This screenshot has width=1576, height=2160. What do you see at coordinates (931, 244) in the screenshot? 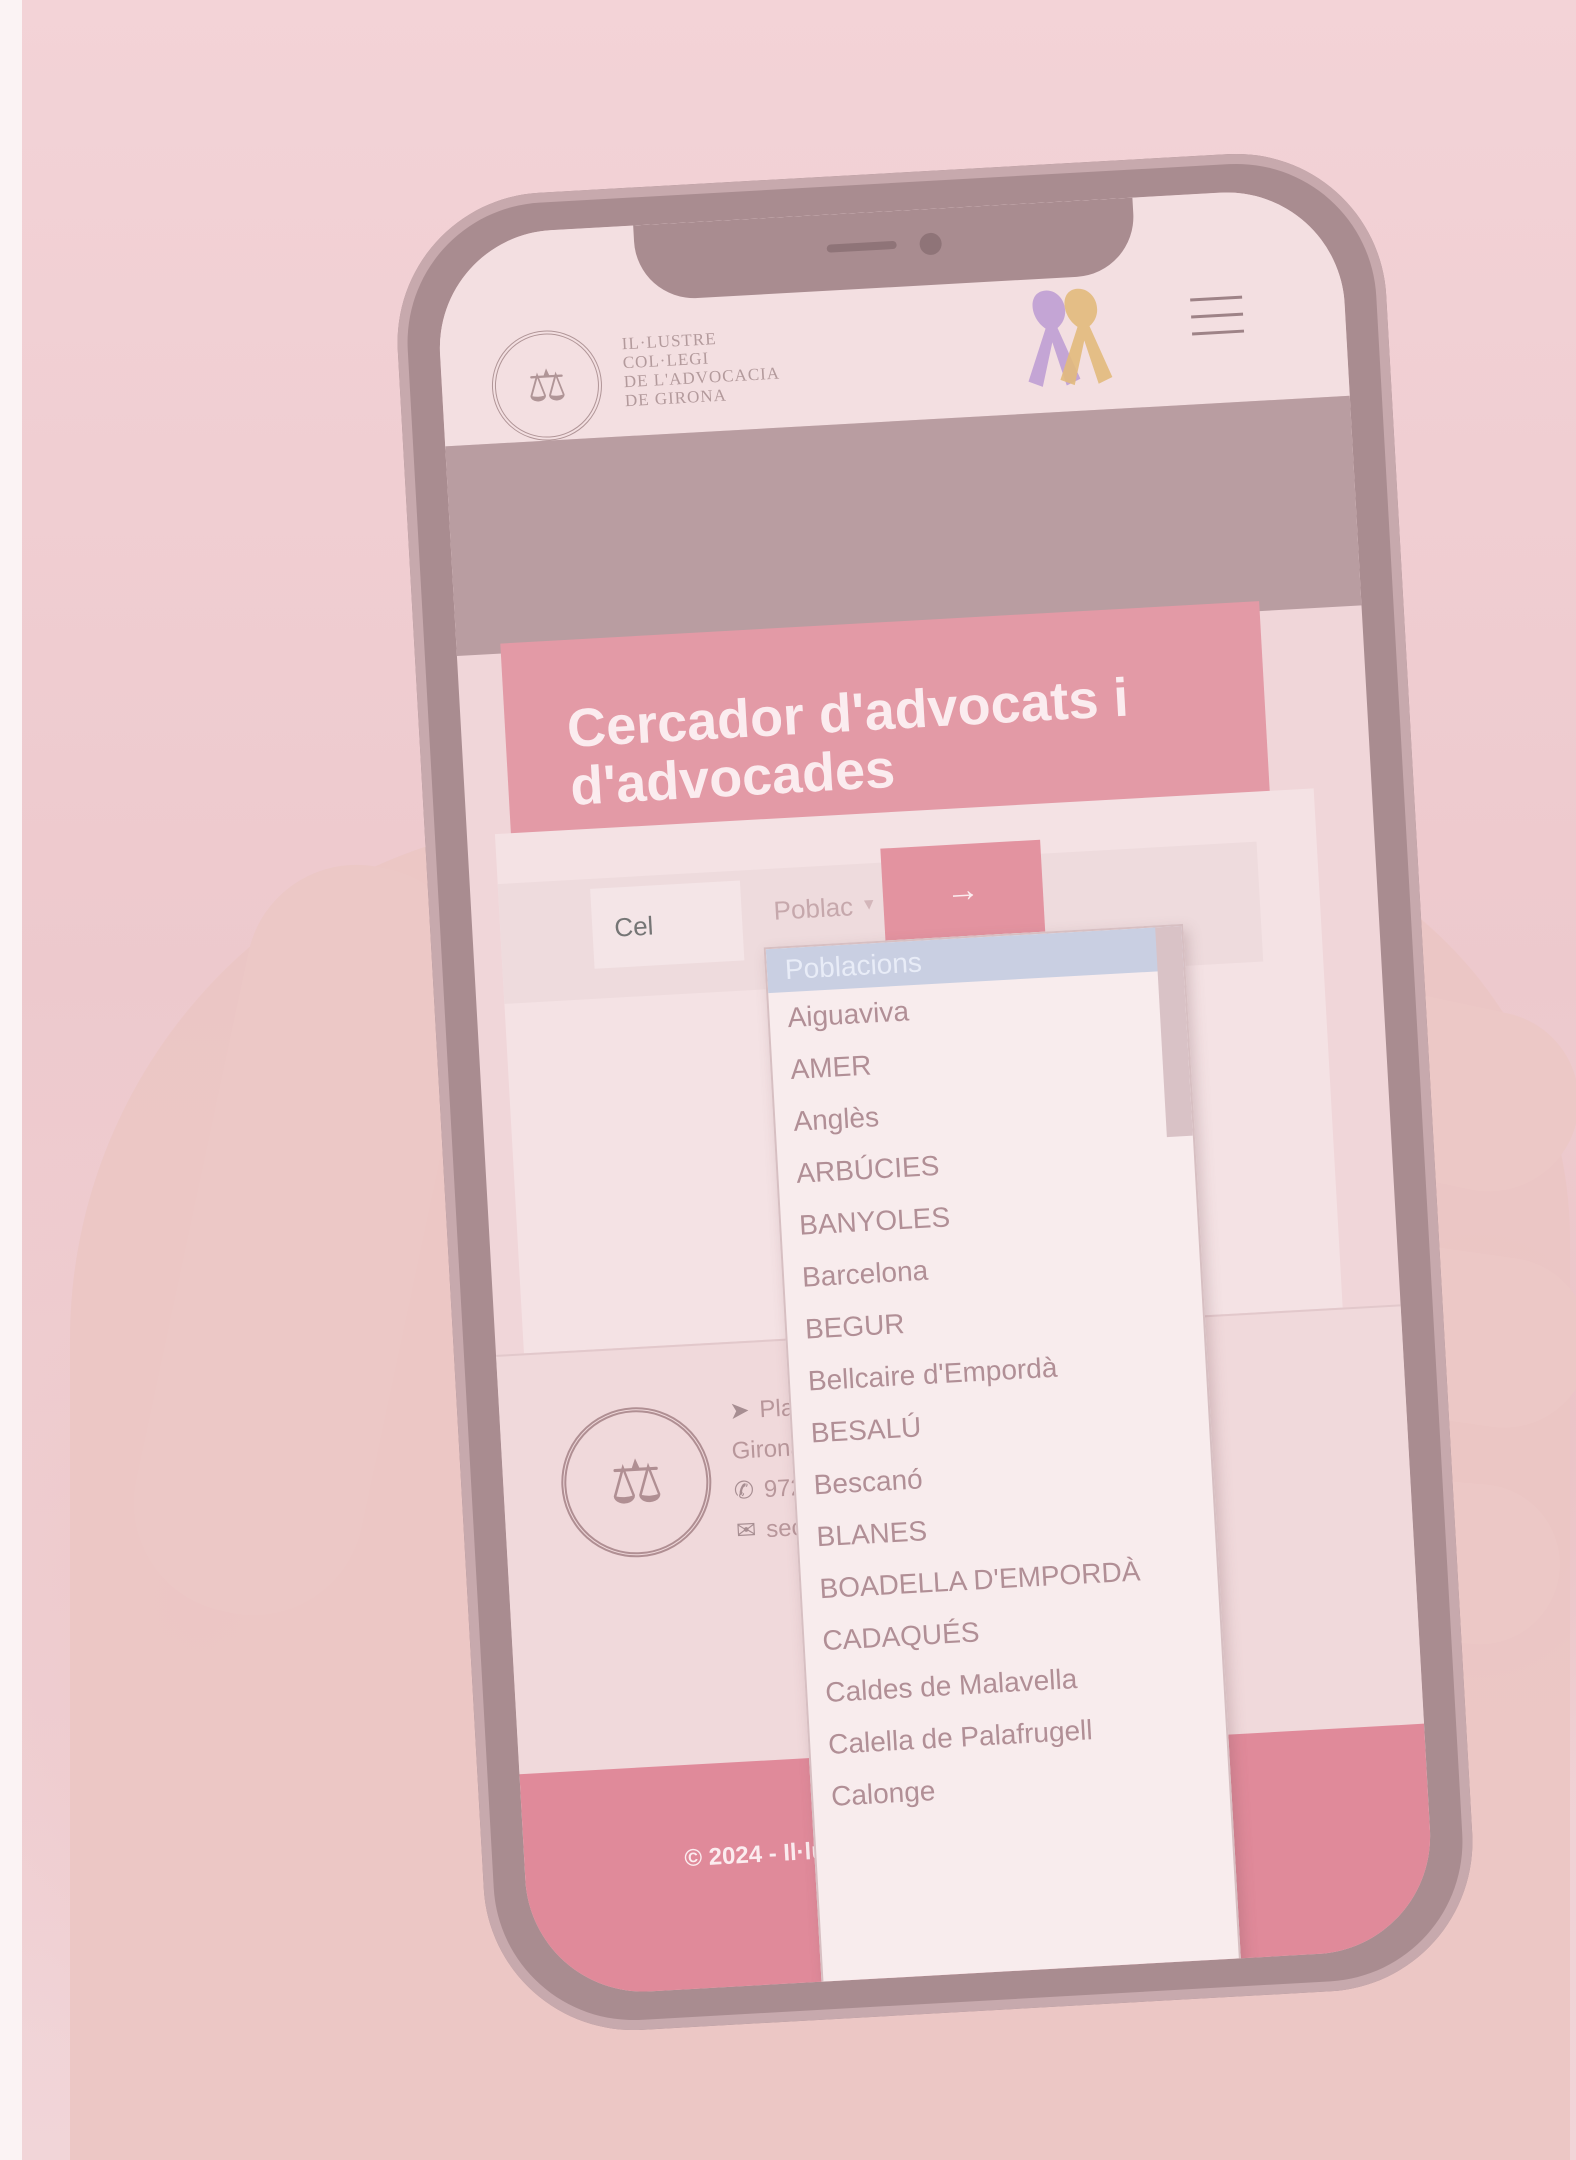
I see `camera-icon` at bounding box center [931, 244].